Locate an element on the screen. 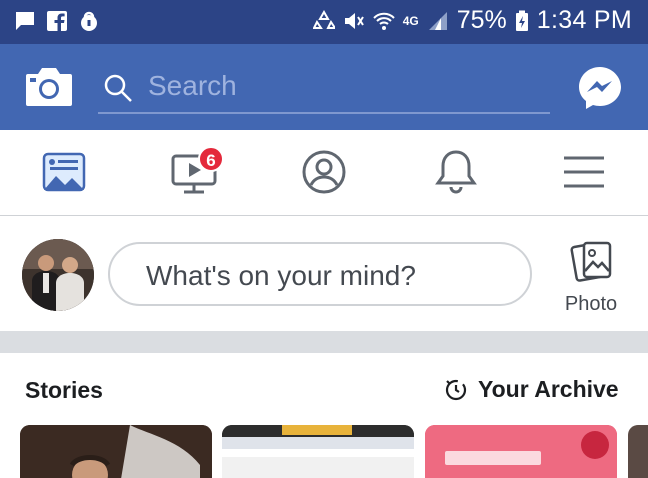 This screenshot has width=648, height=478. status-bar: 4G 75% 1:34 PM is located at coordinates (324, 22).